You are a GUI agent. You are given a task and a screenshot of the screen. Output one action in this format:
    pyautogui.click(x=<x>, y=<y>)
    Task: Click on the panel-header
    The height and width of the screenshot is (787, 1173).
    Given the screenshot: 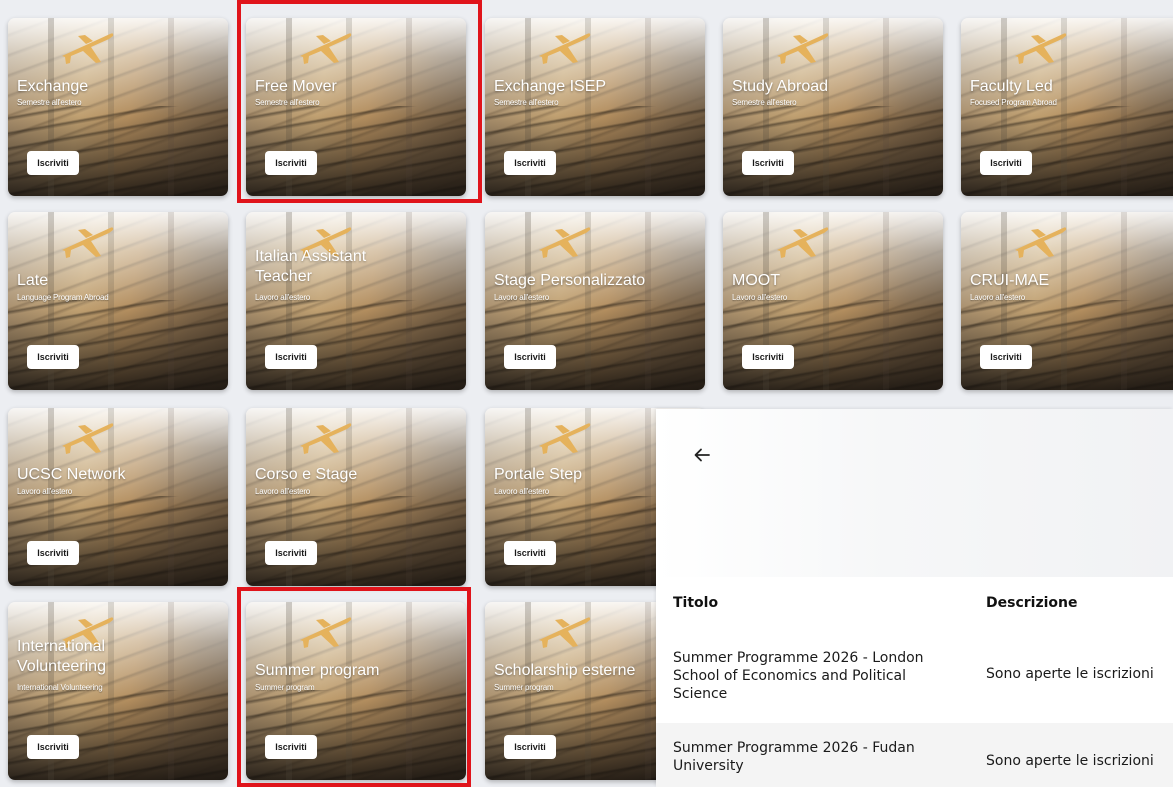 What is the action you would take?
    pyautogui.click(x=914, y=493)
    